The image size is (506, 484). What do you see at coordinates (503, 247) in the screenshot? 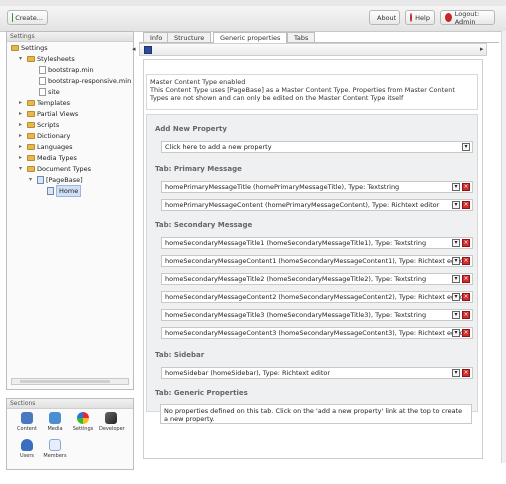
I see `page-vertical-scrollbar` at bounding box center [503, 247].